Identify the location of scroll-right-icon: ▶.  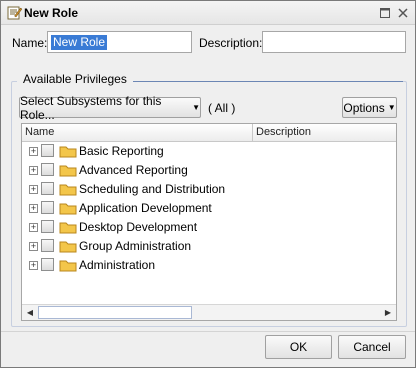
(388, 313).